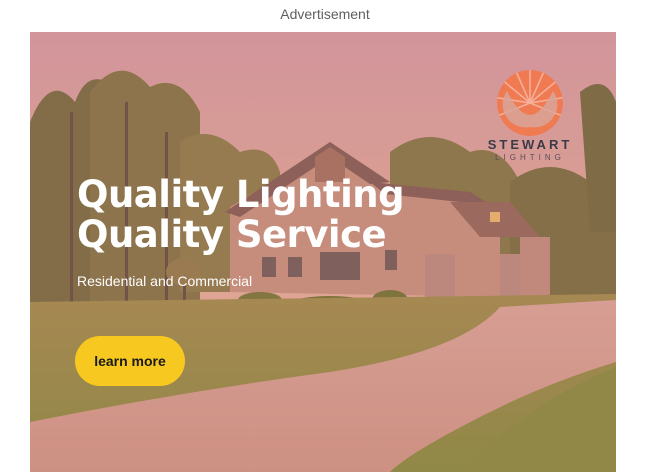 This screenshot has width=650, height=472. What do you see at coordinates (530, 103) in the screenshot?
I see `sunrise-logo-icon` at bounding box center [530, 103].